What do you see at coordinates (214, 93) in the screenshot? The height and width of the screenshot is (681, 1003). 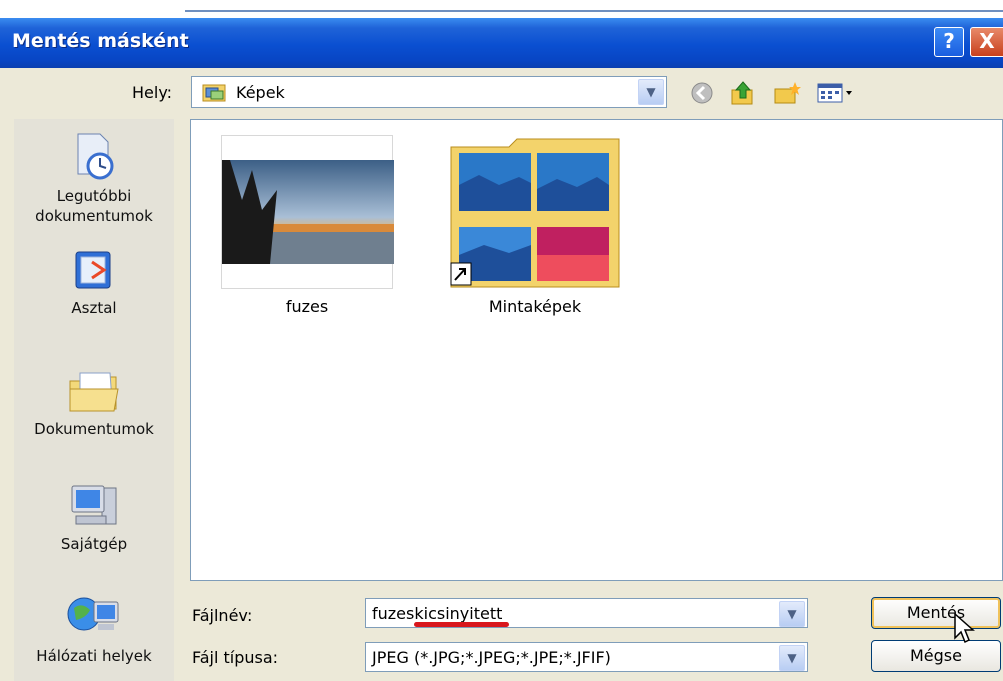 I see `pictures-folder-icon` at bounding box center [214, 93].